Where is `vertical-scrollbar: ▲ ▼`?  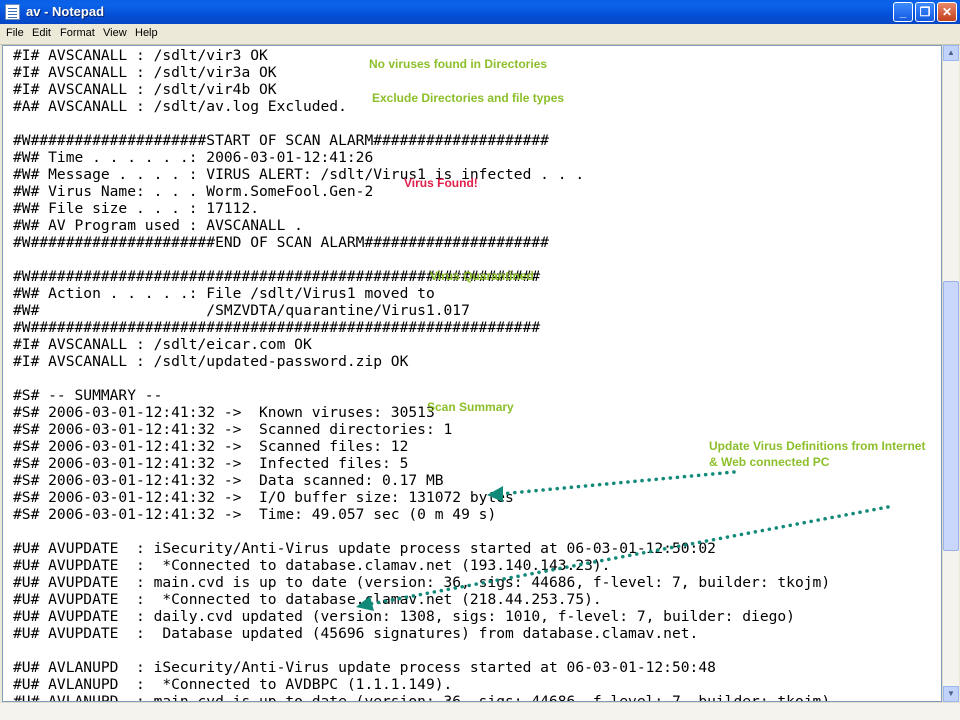
vertical-scrollbar: ▲ ▼ is located at coordinates (950, 373).